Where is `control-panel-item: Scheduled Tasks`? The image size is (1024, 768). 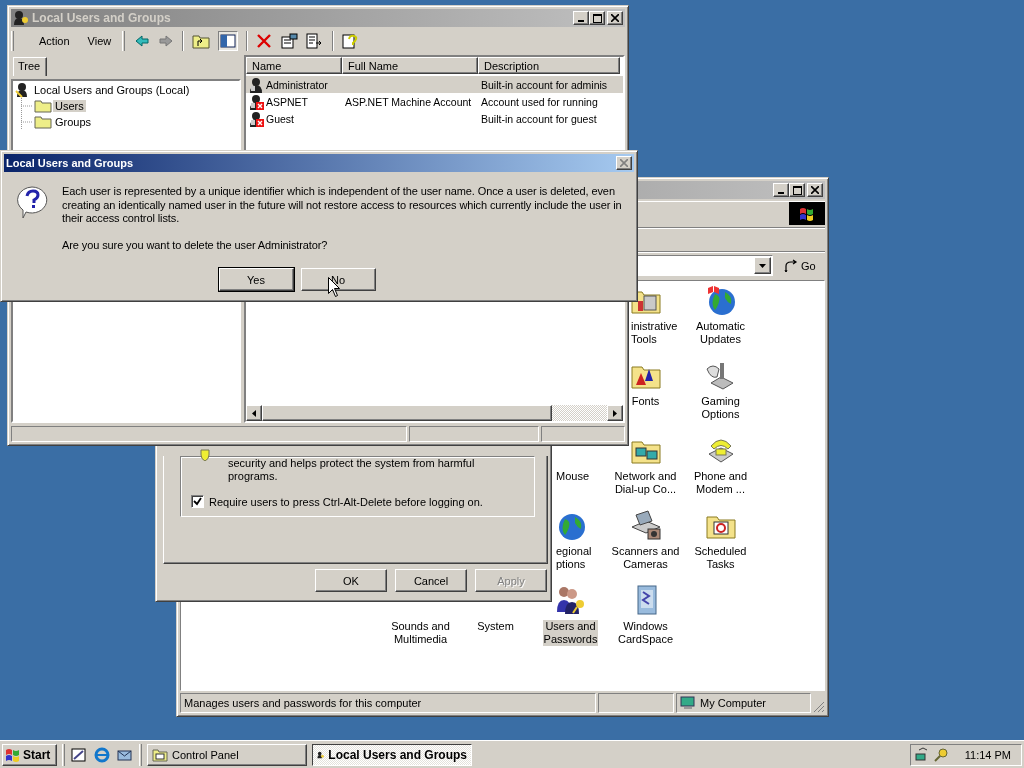
control-panel-item: Scheduled Tasks is located at coordinates (720, 558).